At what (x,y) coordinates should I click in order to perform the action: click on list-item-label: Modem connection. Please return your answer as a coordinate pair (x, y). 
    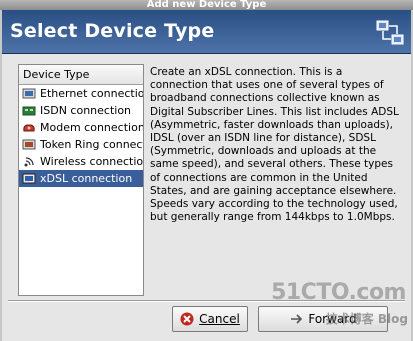
    Looking at the image, I should click on (91, 127).